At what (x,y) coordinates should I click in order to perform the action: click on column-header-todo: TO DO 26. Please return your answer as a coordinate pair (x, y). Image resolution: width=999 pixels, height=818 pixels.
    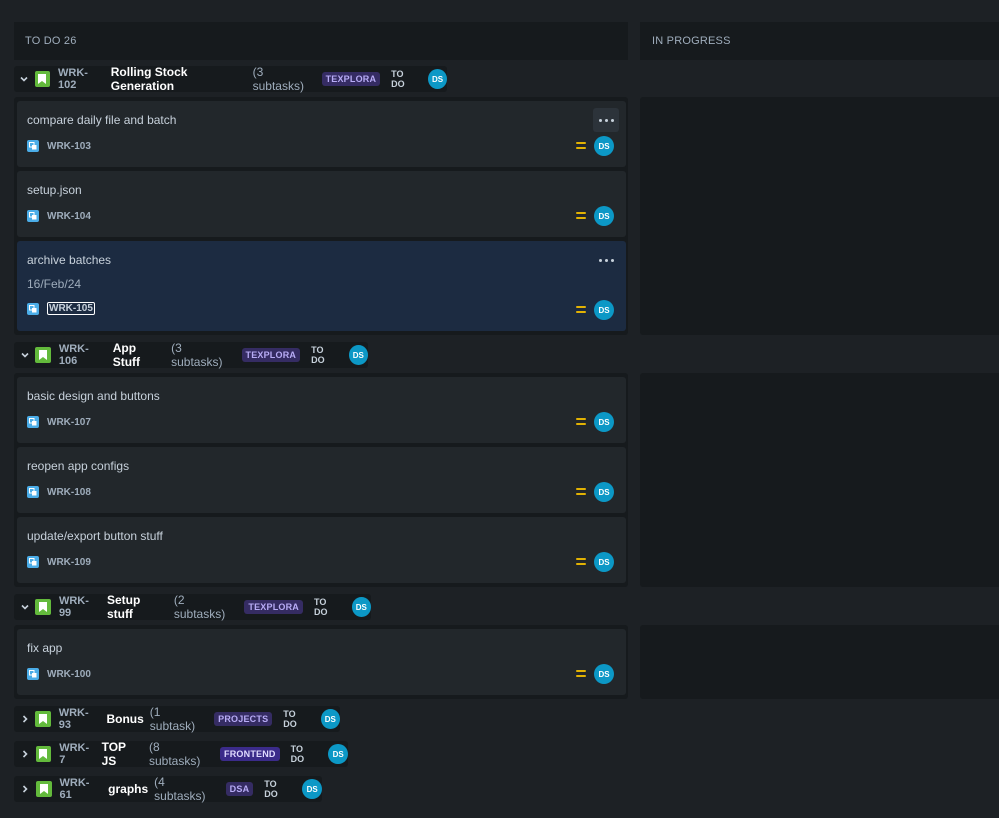
    Looking at the image, I should click on (321, 41).